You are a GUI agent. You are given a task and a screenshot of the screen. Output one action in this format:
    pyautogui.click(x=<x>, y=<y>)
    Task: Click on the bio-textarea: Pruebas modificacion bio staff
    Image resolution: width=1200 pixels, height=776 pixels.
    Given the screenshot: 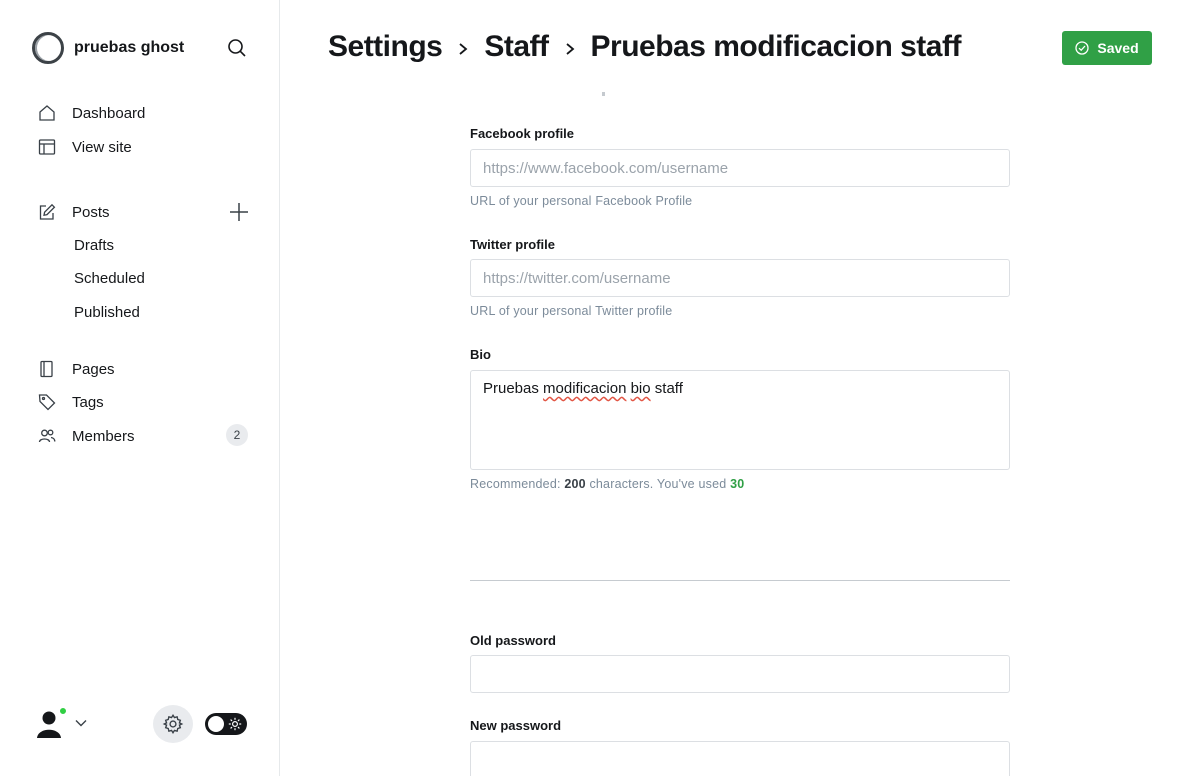 What is the action you would take?
    pyautogui.click(x=740, y=420)
    